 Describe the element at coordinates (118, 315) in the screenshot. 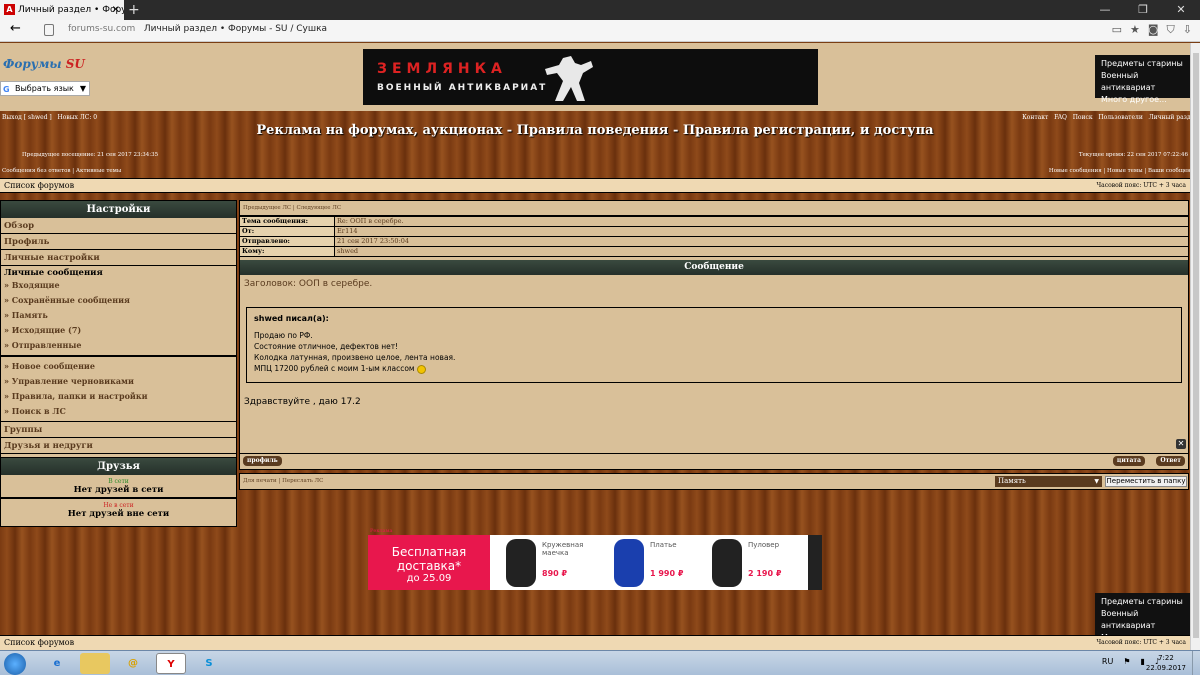

I see `sidebar-item-memory: » Память` at that location.